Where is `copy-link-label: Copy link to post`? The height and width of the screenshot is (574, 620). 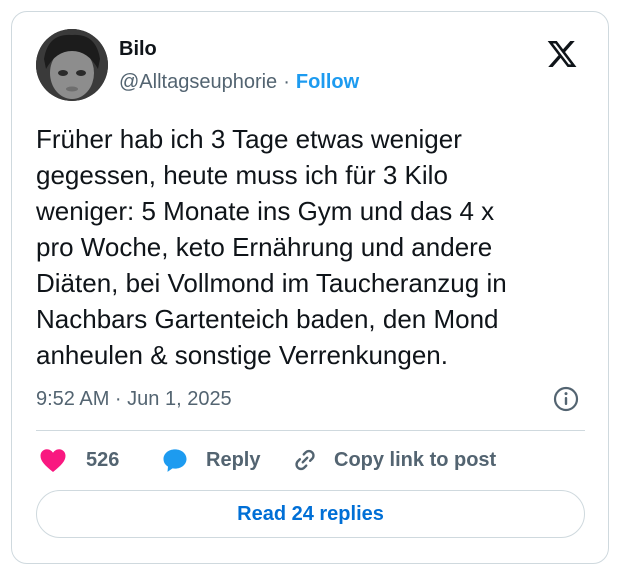
copy-link-label: Copy link to post is located at coordinates (415, 459).